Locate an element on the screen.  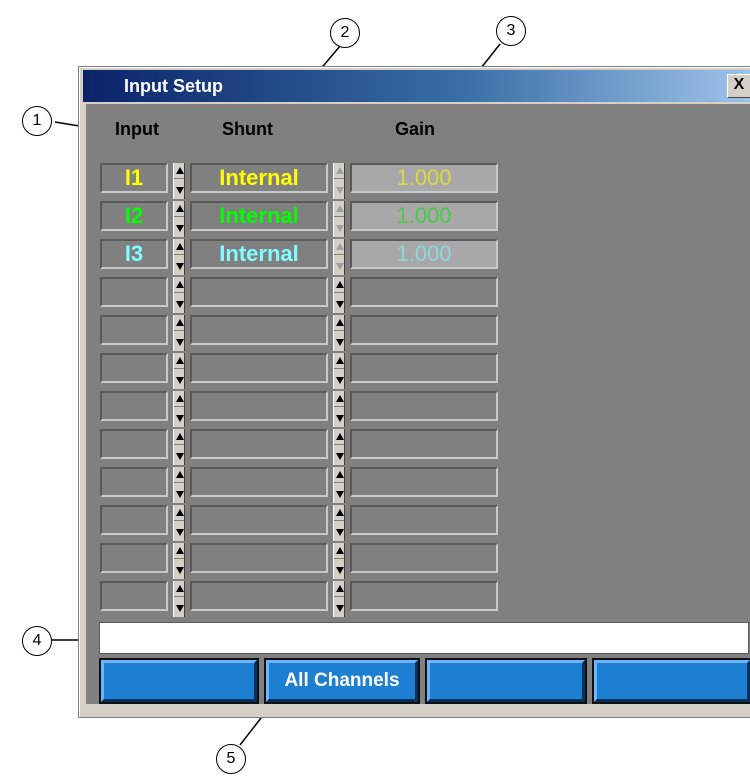
input-cell: I3 is located at coordinates (134, 254).